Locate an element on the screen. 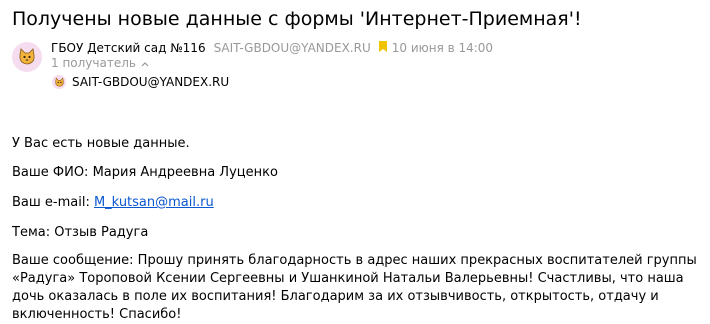  body-email-link: M_kutsan@mail.ru is located at coordinates (154, 202).